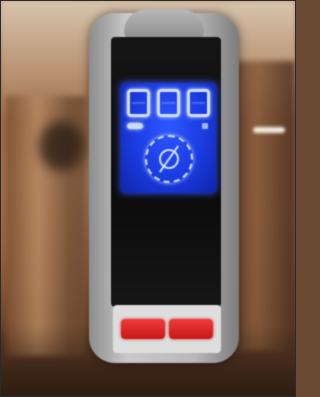  I want to click on background-shadow, so click(61, 146).